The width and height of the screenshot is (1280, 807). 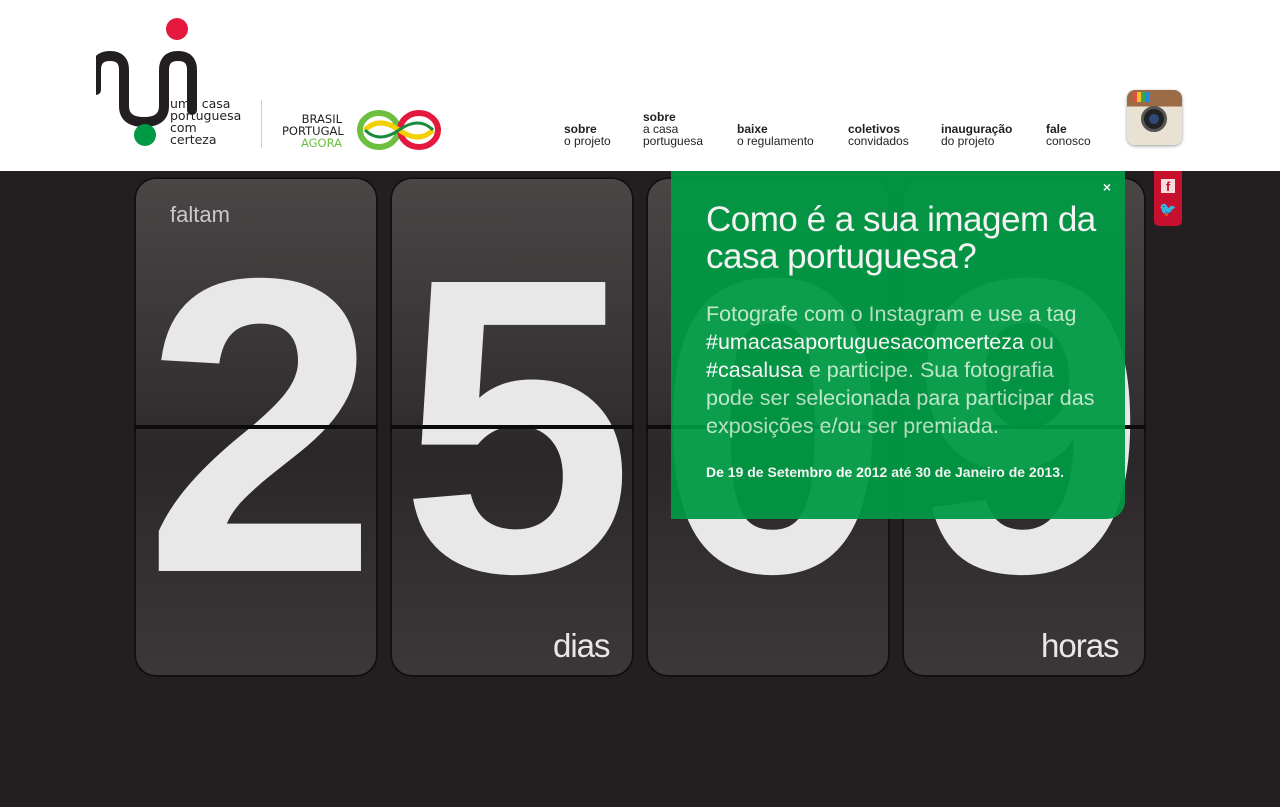 I want to click on nav-label: do projeto, so click(x=968, y=141).